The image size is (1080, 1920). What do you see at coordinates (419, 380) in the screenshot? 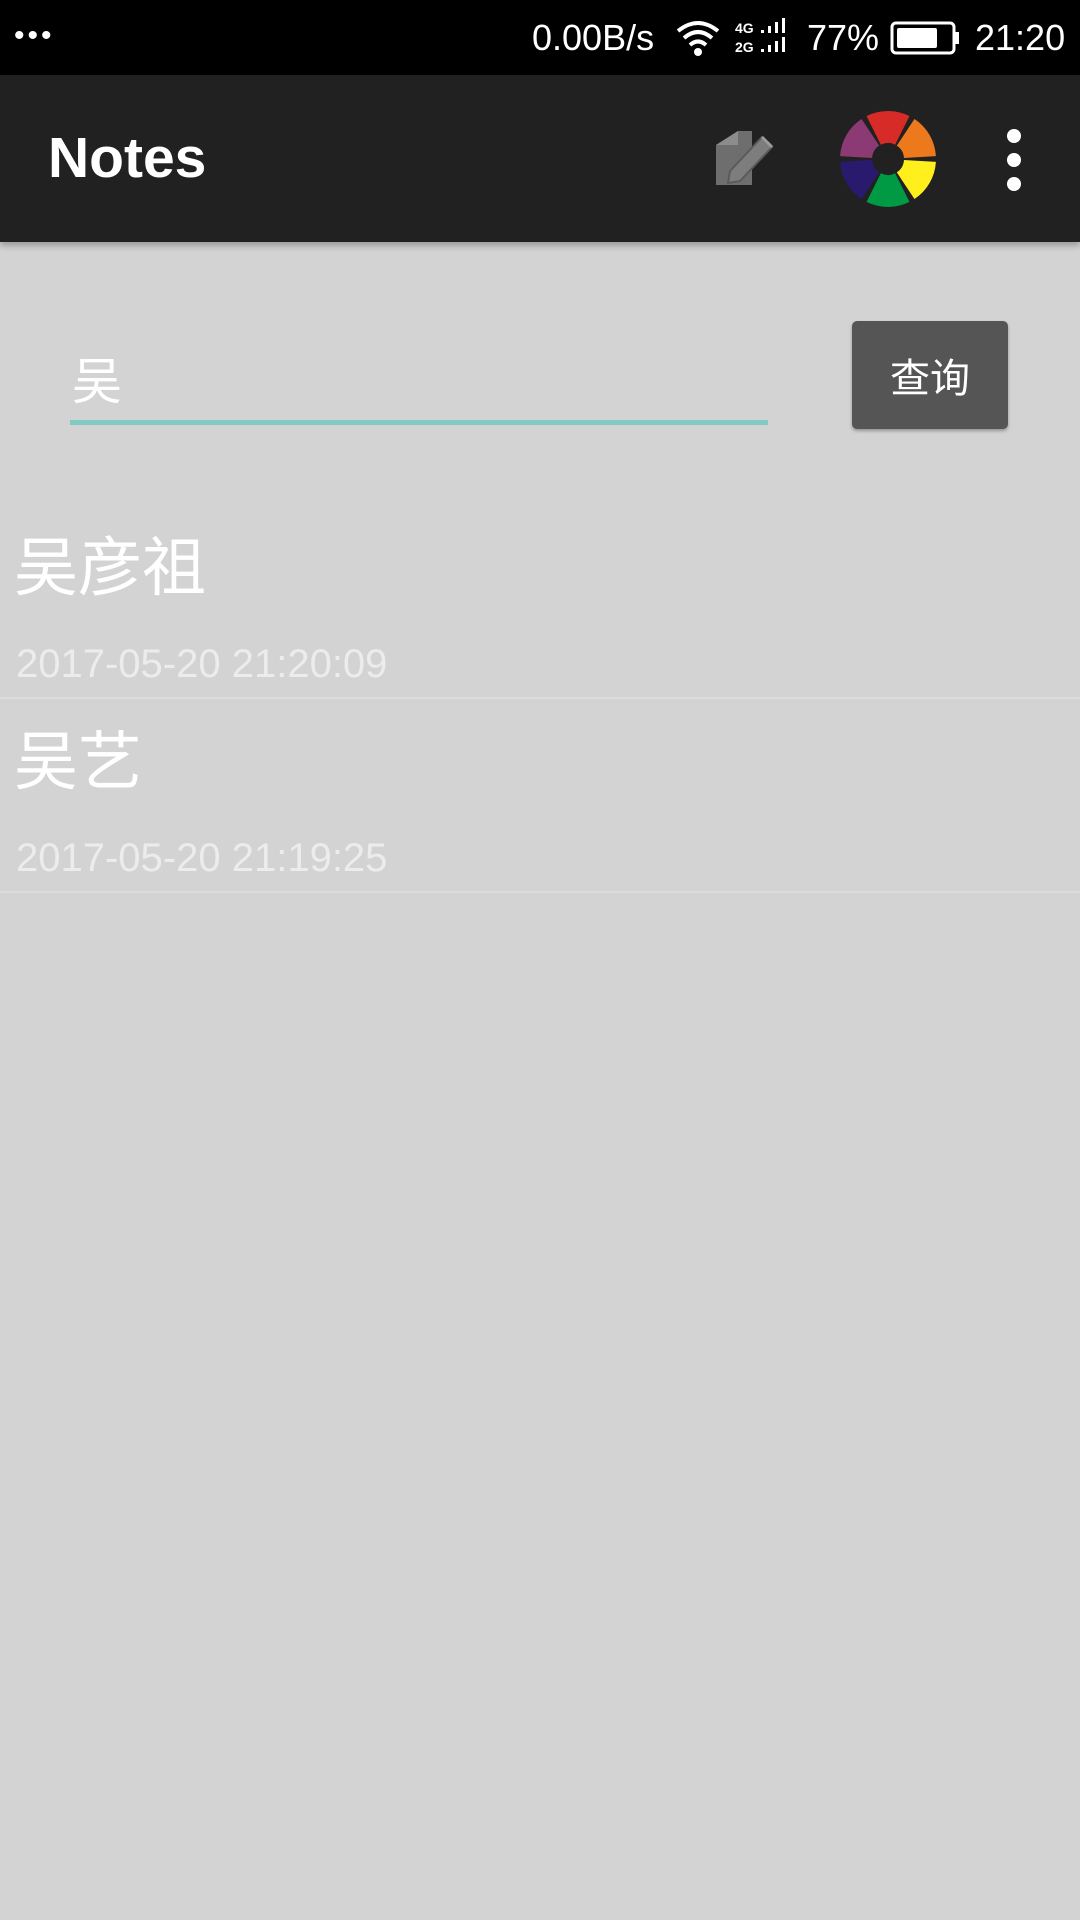
I see `search-input` at bounding box center [419, 380].